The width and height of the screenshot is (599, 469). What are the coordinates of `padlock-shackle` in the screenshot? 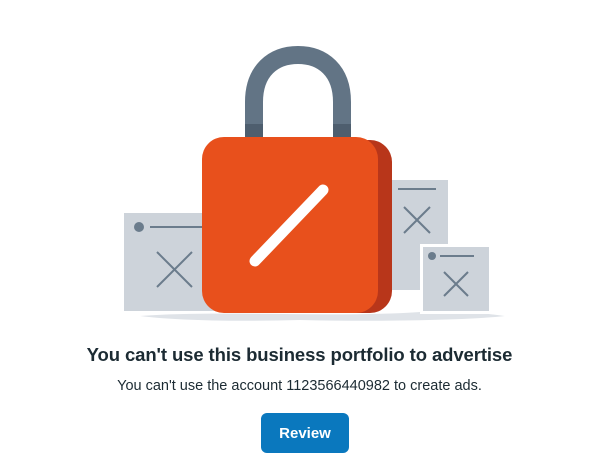 It's located at (298, 95).